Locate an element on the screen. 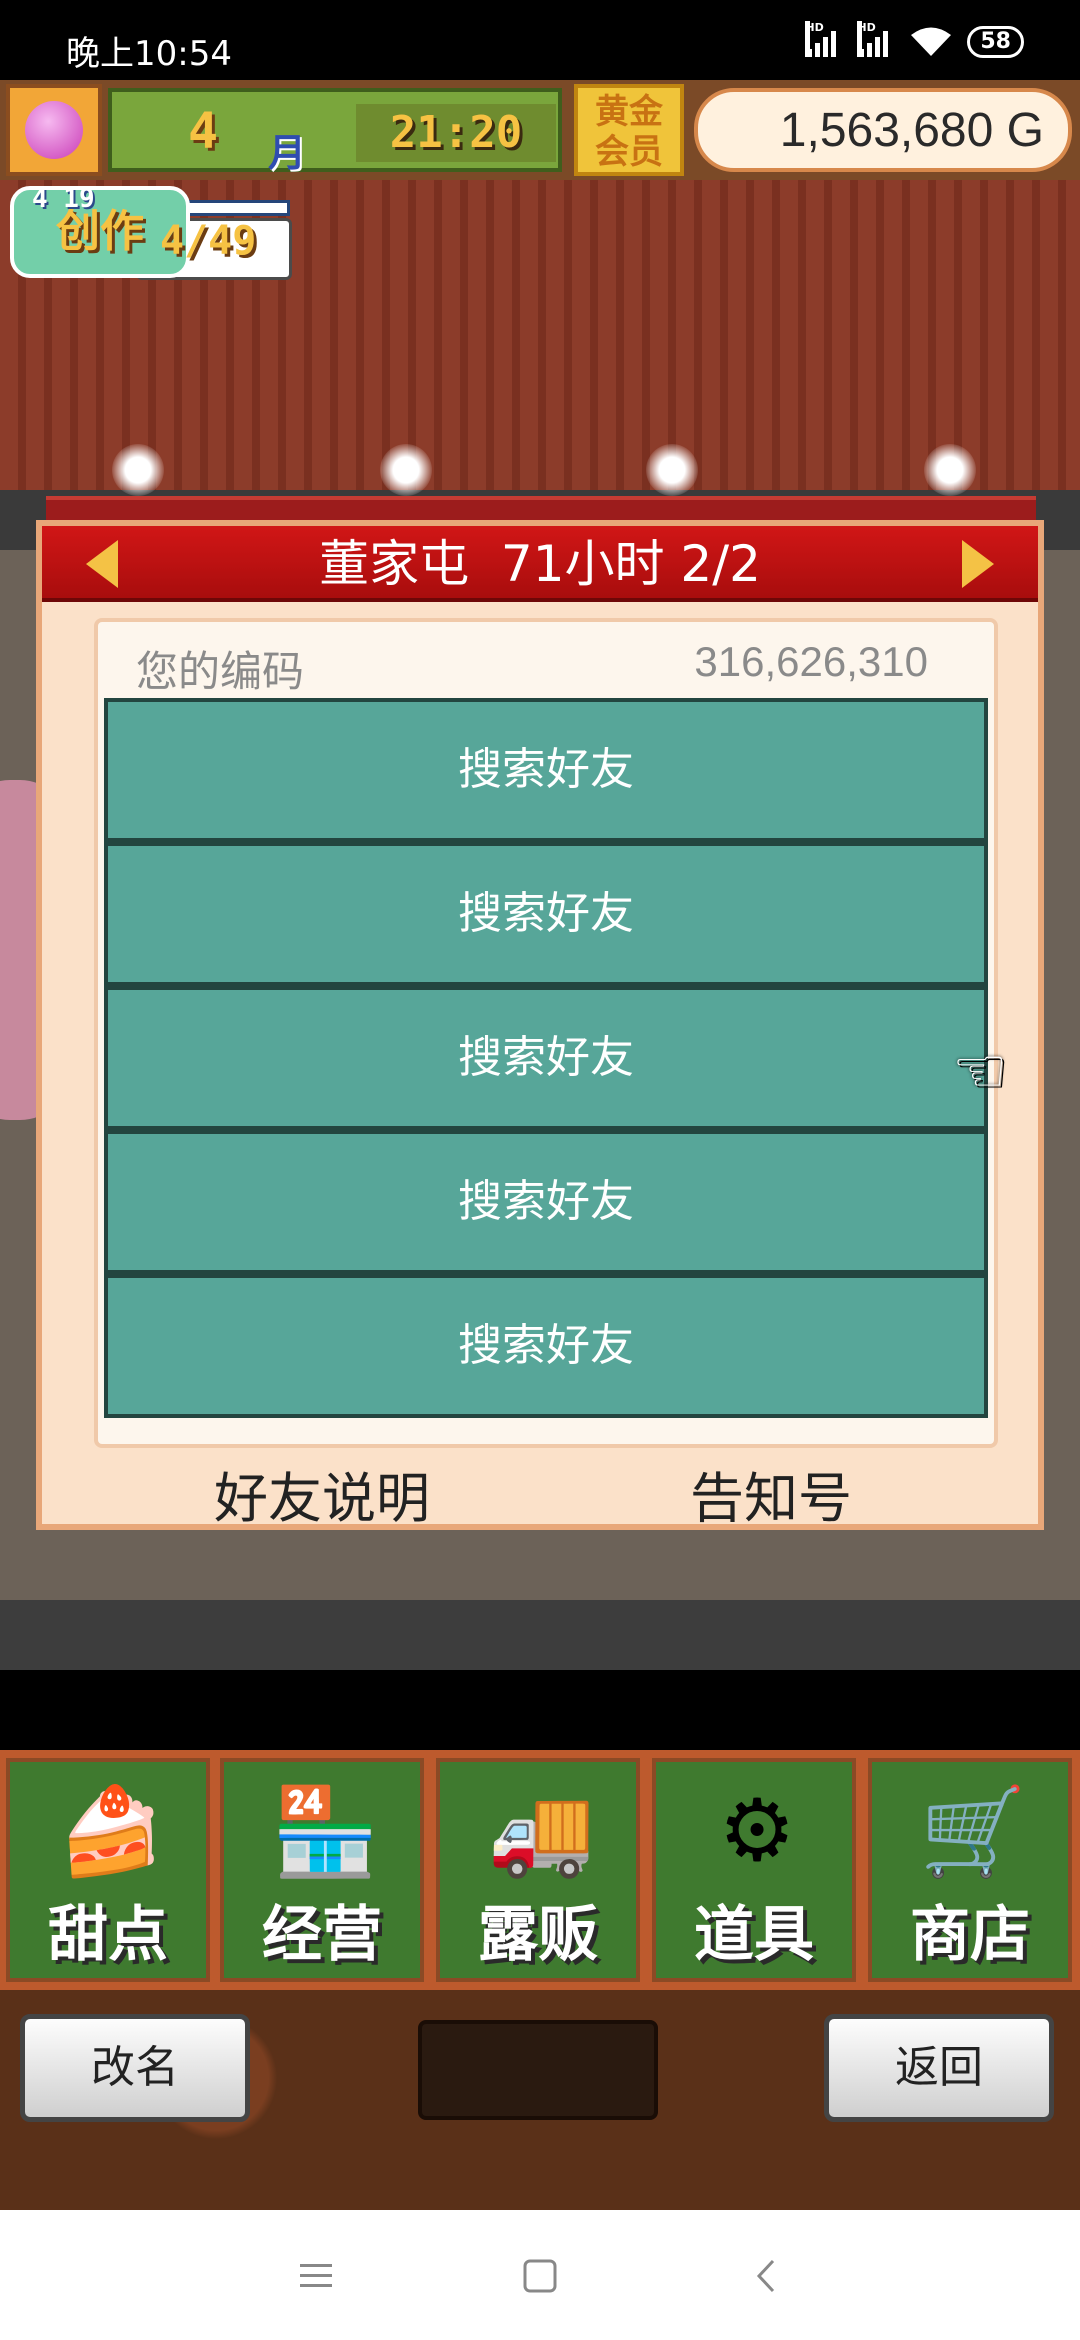 Image resolution: width=1080 pixels, height=2340 pixels. friend-help-button: 好友说明 is located at coordinates (322, 1493).